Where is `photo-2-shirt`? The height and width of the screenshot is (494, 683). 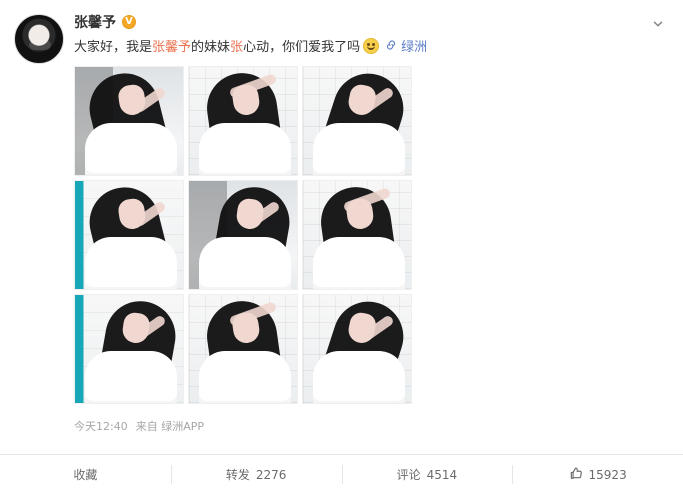
photo-2-shirt is located at coordinates (245, 149).